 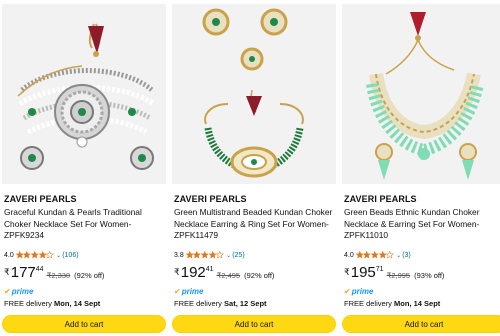 I want to click on discount-label: (93% off), so click(x=429, y=275).